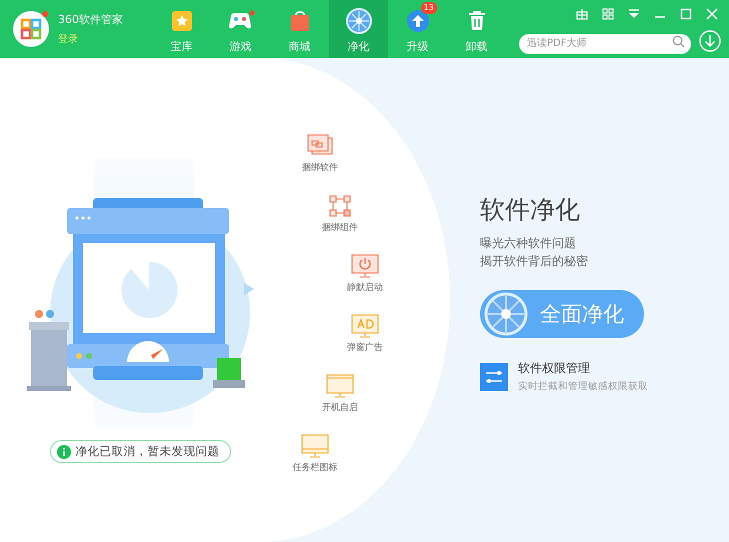 The image size is (729, 542). Describe the element at coordinates (31, 29) in the screenshot. I see `logo-icon` at that location.